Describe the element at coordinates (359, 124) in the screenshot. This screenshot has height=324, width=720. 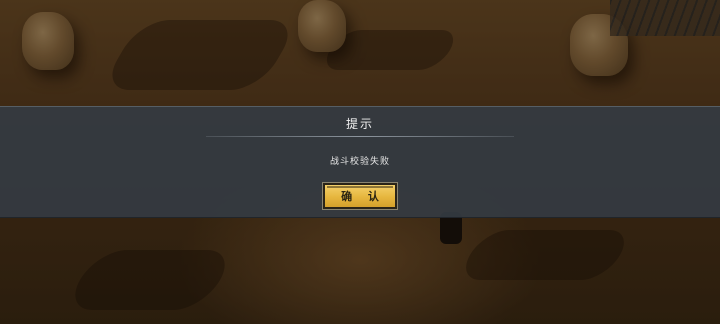
I see `dialog-title: 提示` at that location.